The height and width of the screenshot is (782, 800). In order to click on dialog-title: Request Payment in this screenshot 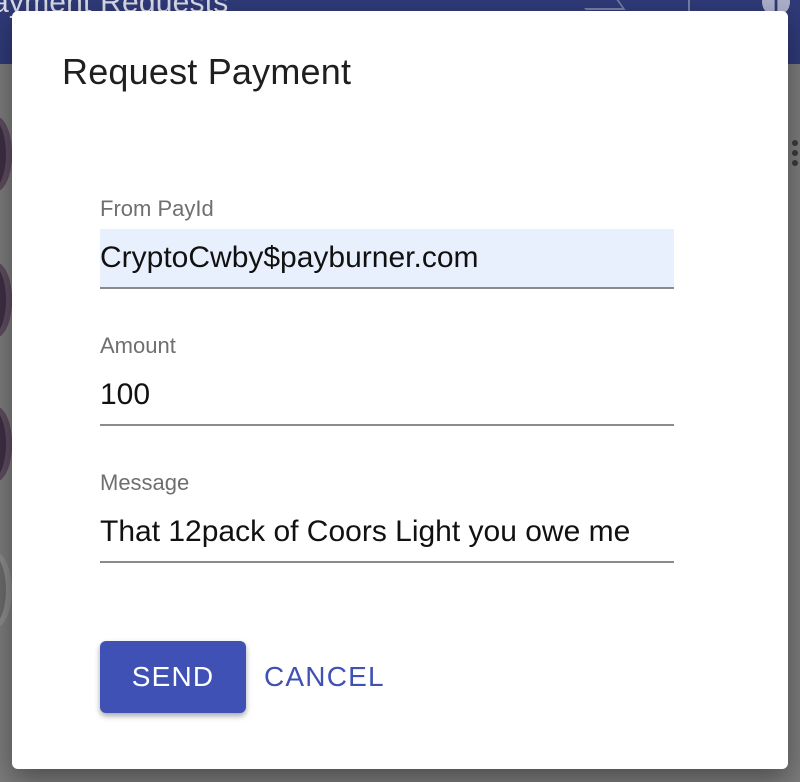, I will do `click(207, 71)`.